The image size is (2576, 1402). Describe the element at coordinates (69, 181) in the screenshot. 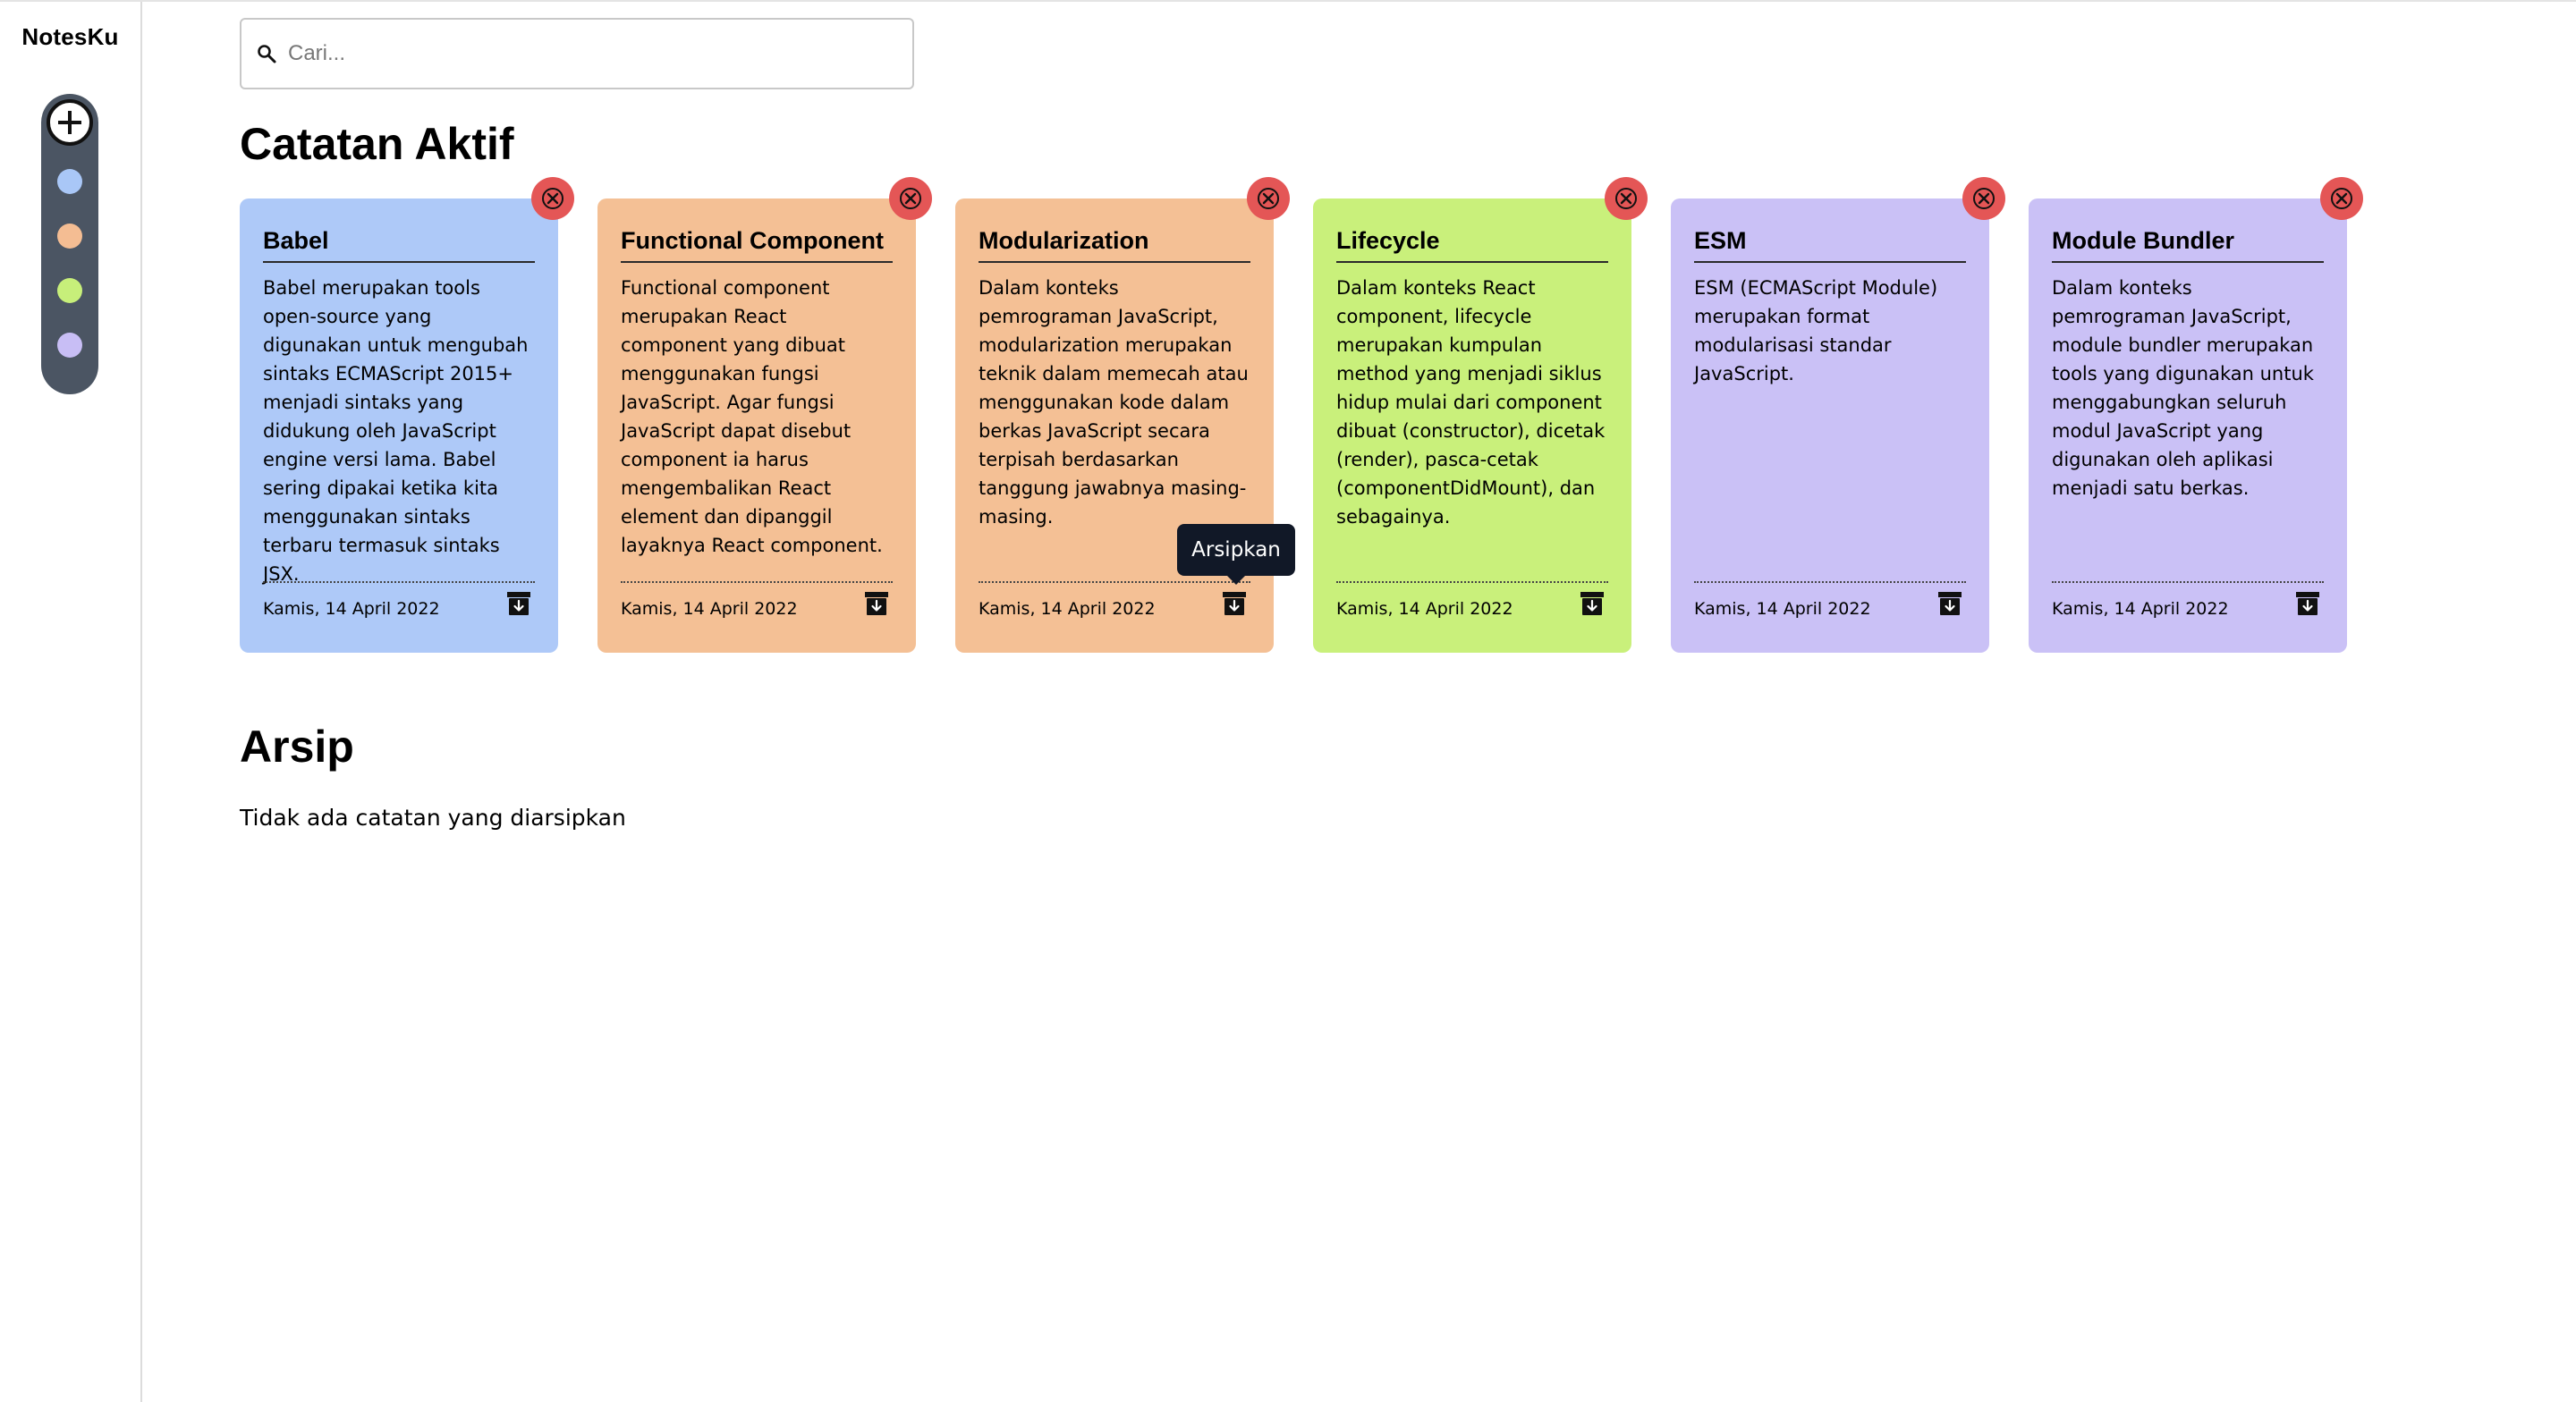

I see `color-blue-button` at that location.